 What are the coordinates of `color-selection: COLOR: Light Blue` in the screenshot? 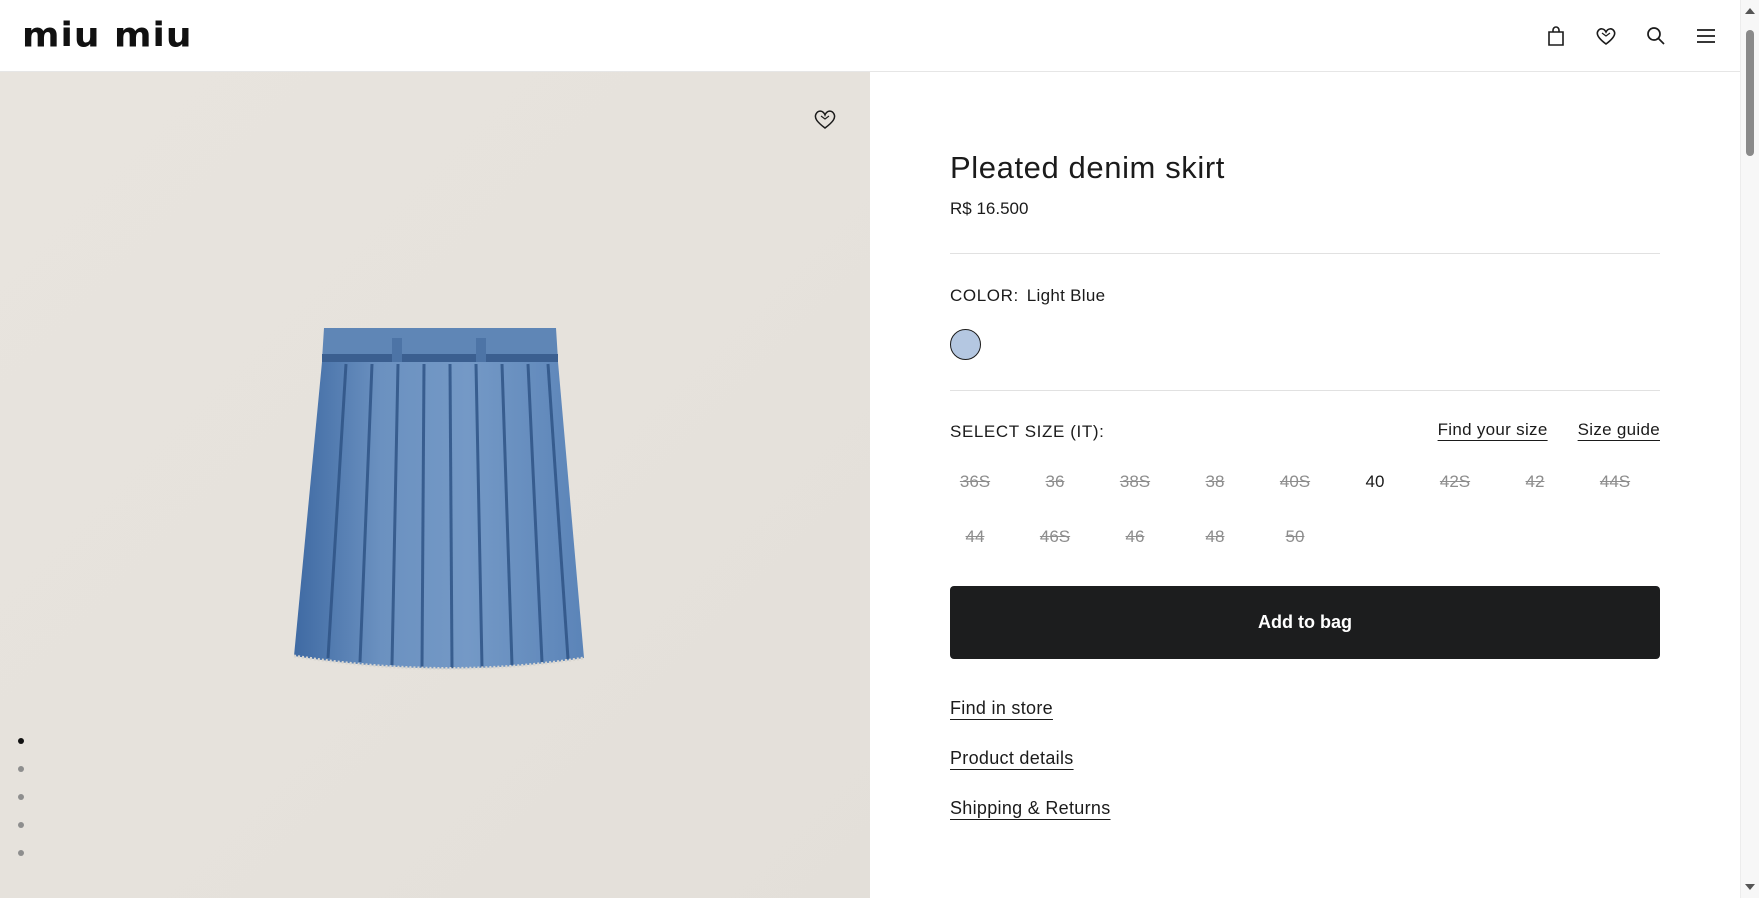 It's located at (1027, 296).